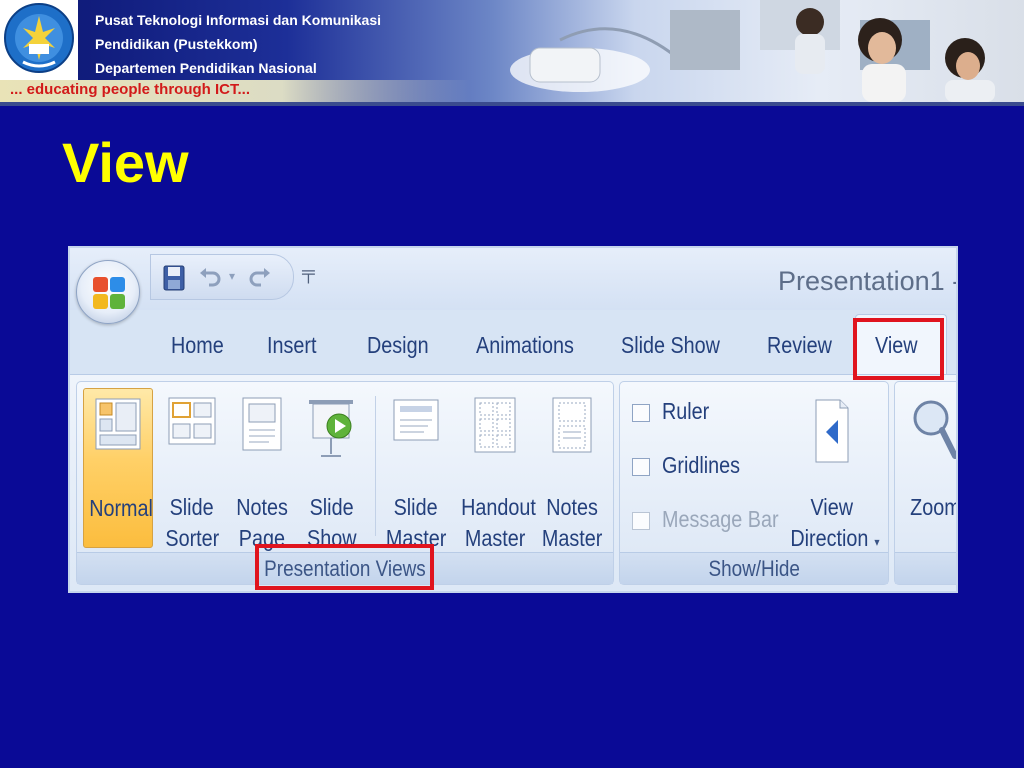 The image size is (1024, 768). I want to click on tab-animations: Animations, so click(525, 345).